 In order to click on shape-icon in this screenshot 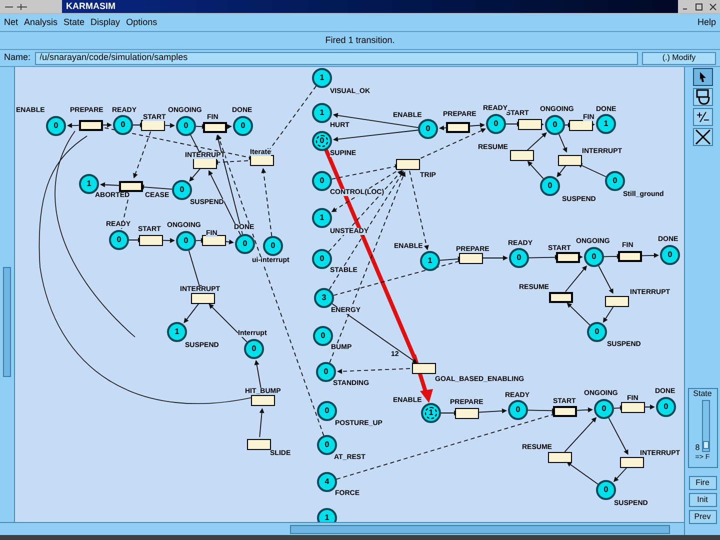, I will do `click(702, 97)`.